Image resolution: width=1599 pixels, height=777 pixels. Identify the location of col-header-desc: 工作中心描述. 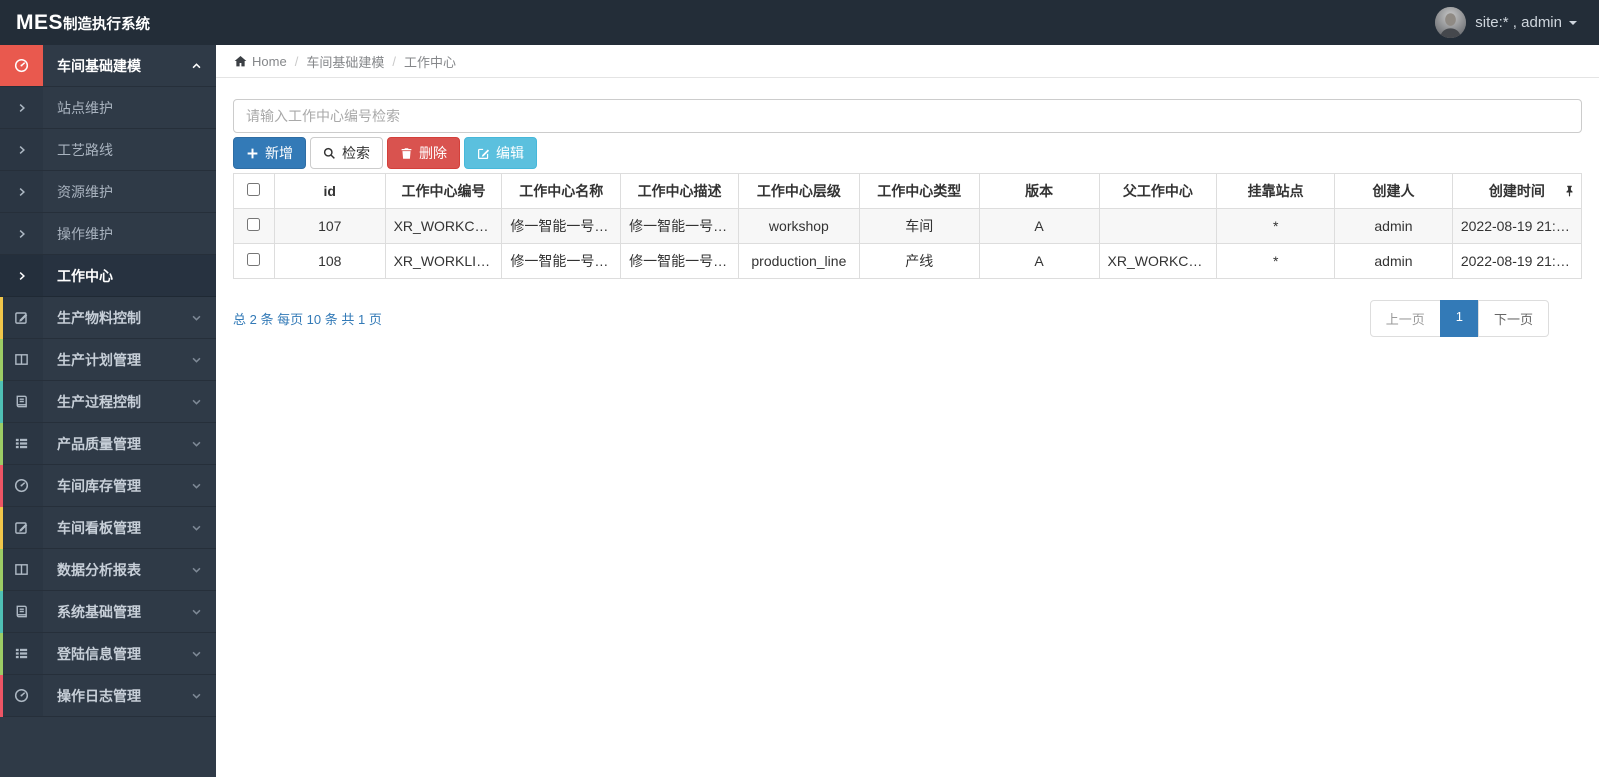
(679, 191).